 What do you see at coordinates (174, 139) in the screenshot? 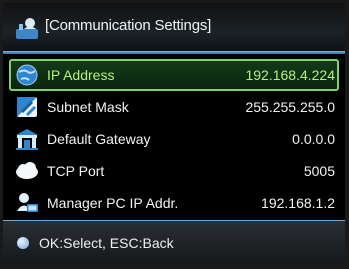
I see `menu-item-default-gateway: Default Gateway 0.0.0.0` at bounding box center [174, 139].